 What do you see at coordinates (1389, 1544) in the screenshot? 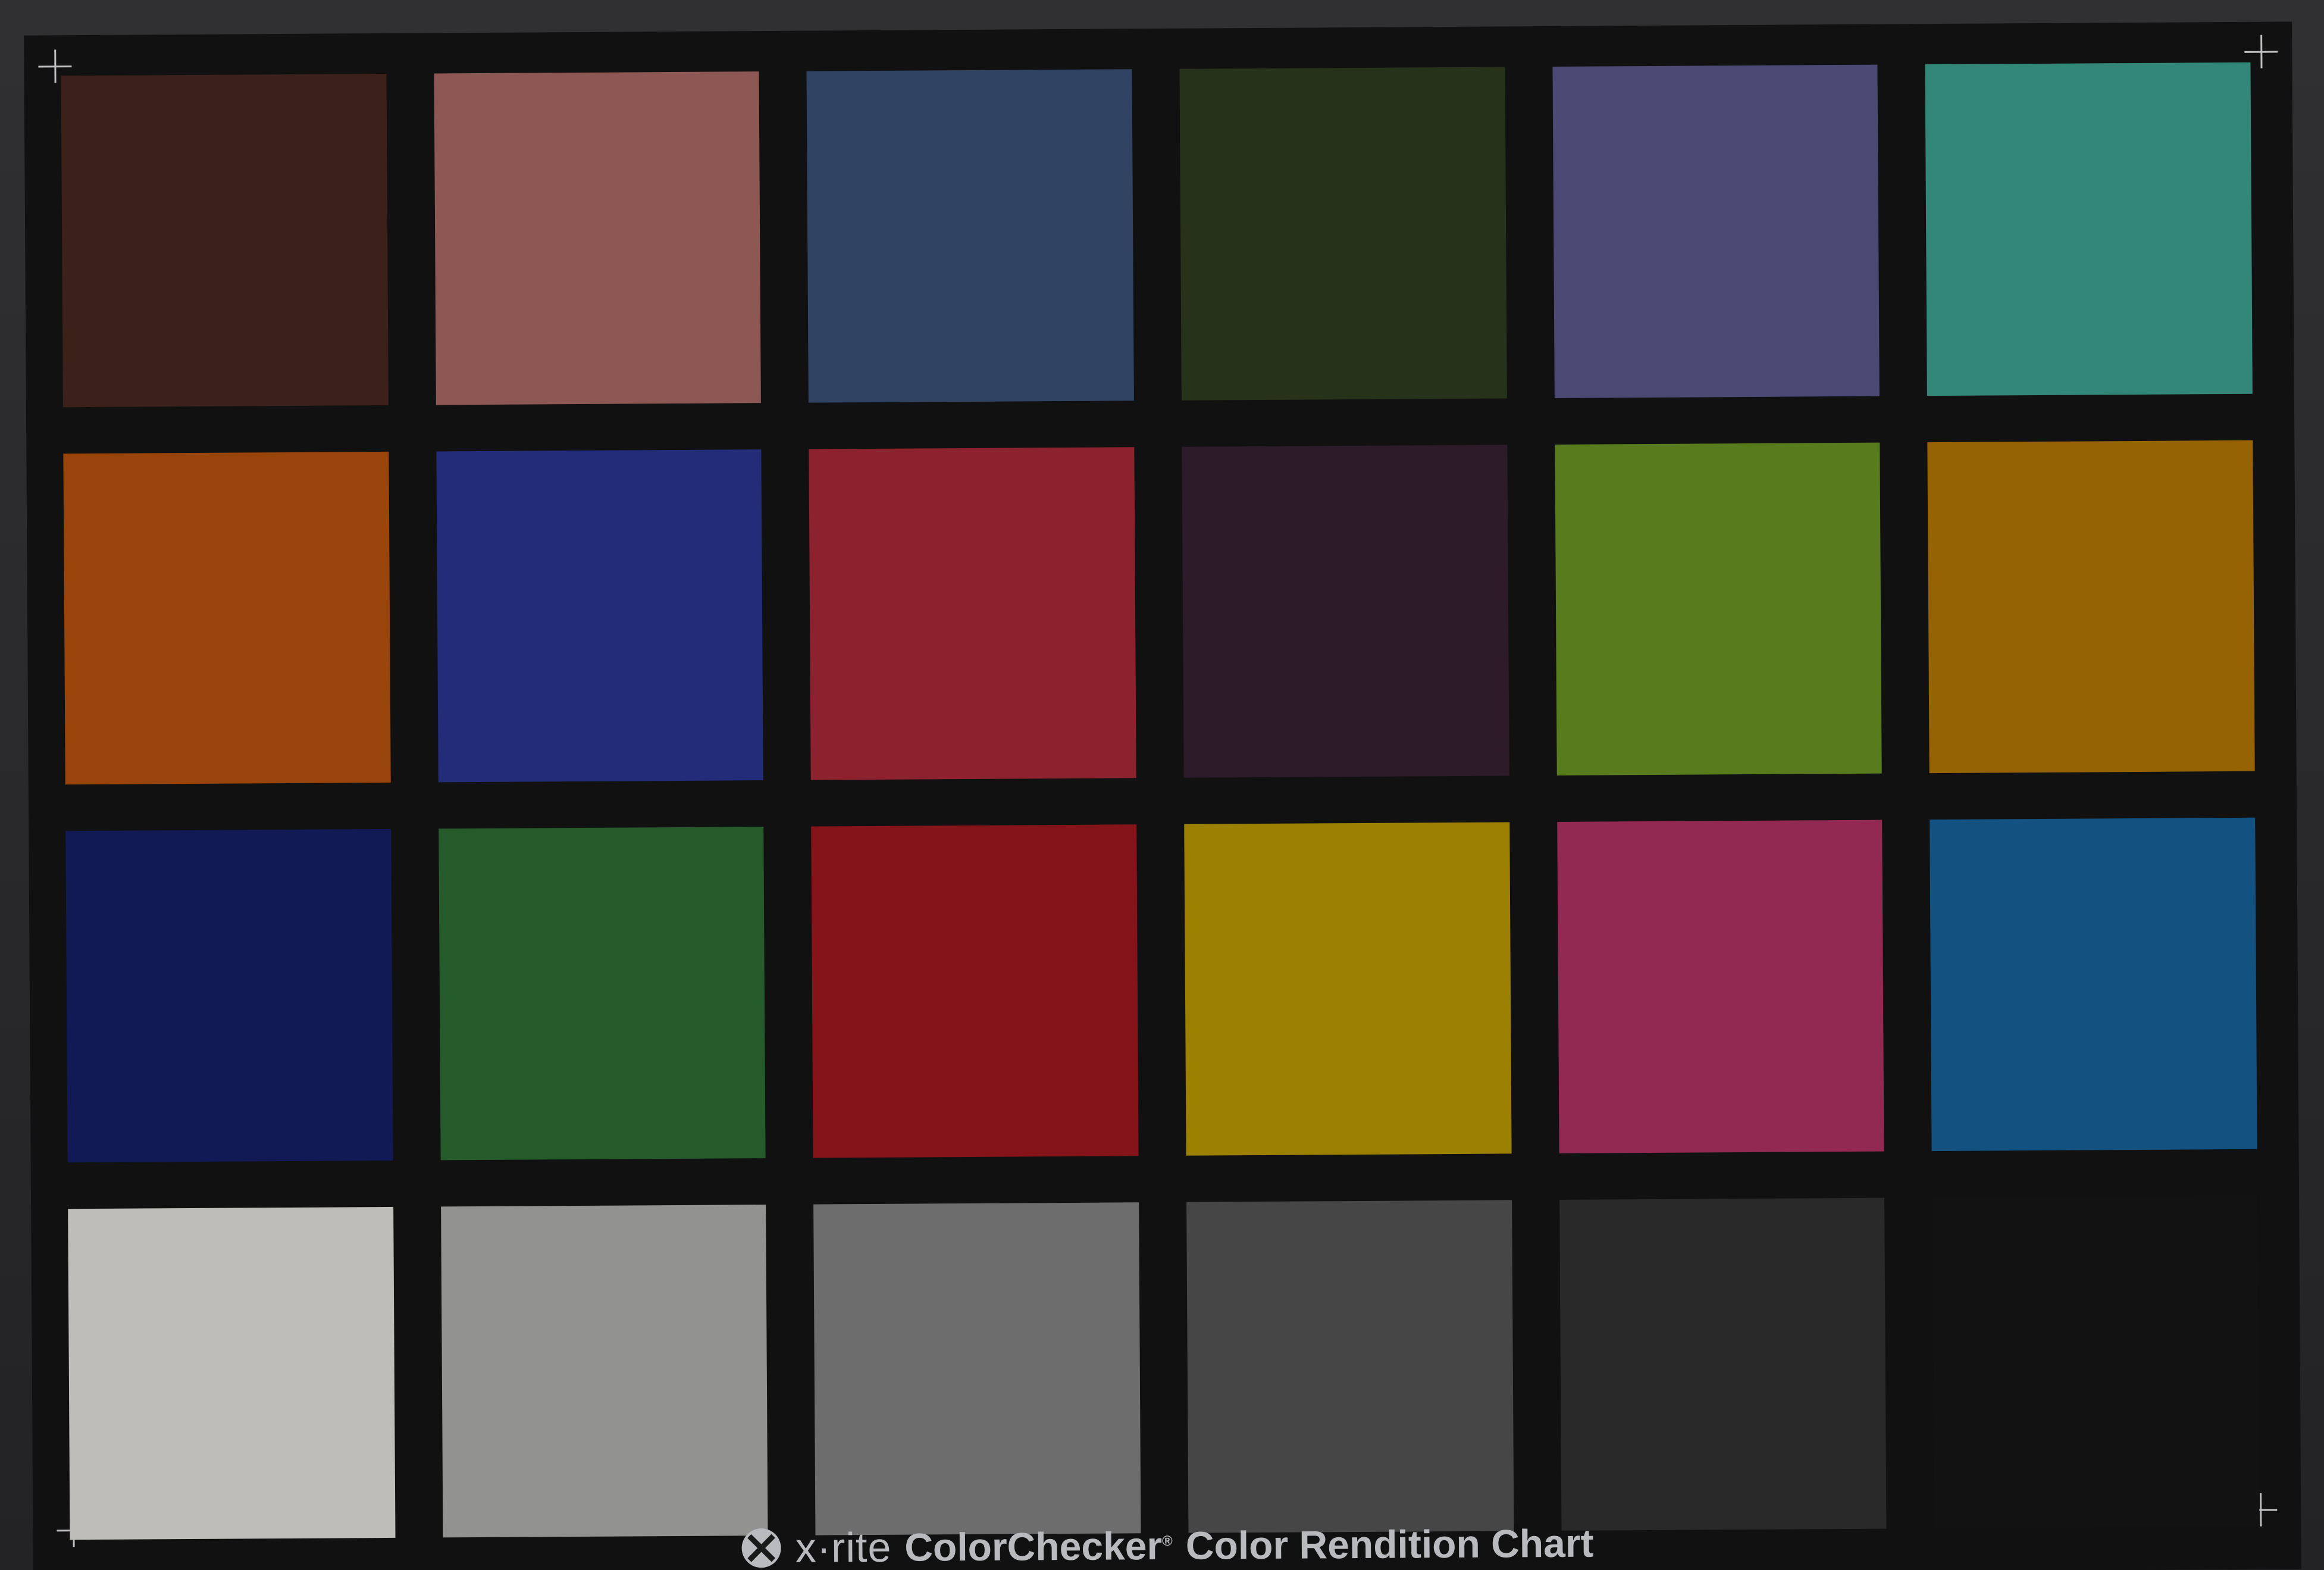
I see `chart-subtitle: Color Rendition Chart` at bounding box center [1389, 1544].